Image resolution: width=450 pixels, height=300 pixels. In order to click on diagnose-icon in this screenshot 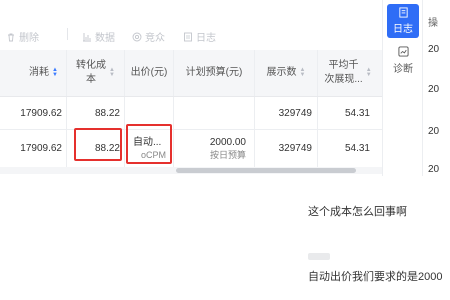, I will do `click(403, 51)`.